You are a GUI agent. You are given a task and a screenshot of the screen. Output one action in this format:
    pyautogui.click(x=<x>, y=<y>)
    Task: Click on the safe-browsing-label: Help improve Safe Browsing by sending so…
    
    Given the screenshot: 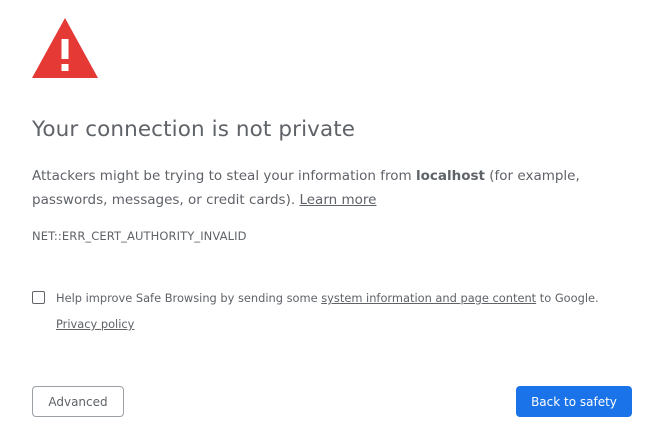 What is the action you would take?
    pyautogui.click(x=351, y=311)
    